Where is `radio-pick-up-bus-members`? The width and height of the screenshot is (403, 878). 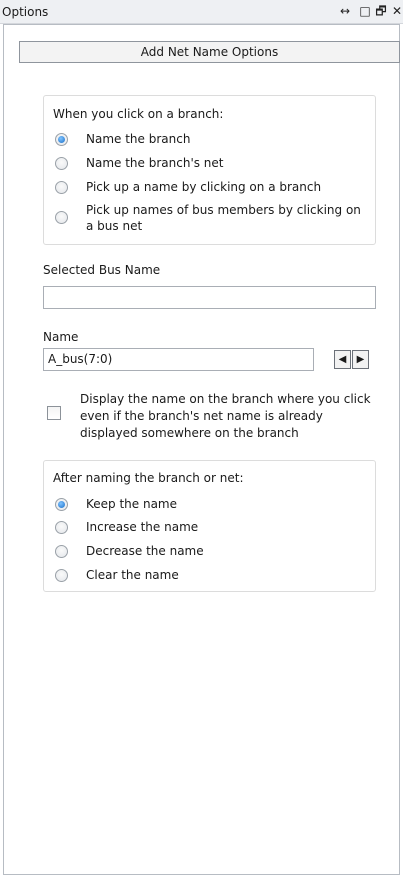
radio-pick-up-bus-members is located at coordinates (61, 217).